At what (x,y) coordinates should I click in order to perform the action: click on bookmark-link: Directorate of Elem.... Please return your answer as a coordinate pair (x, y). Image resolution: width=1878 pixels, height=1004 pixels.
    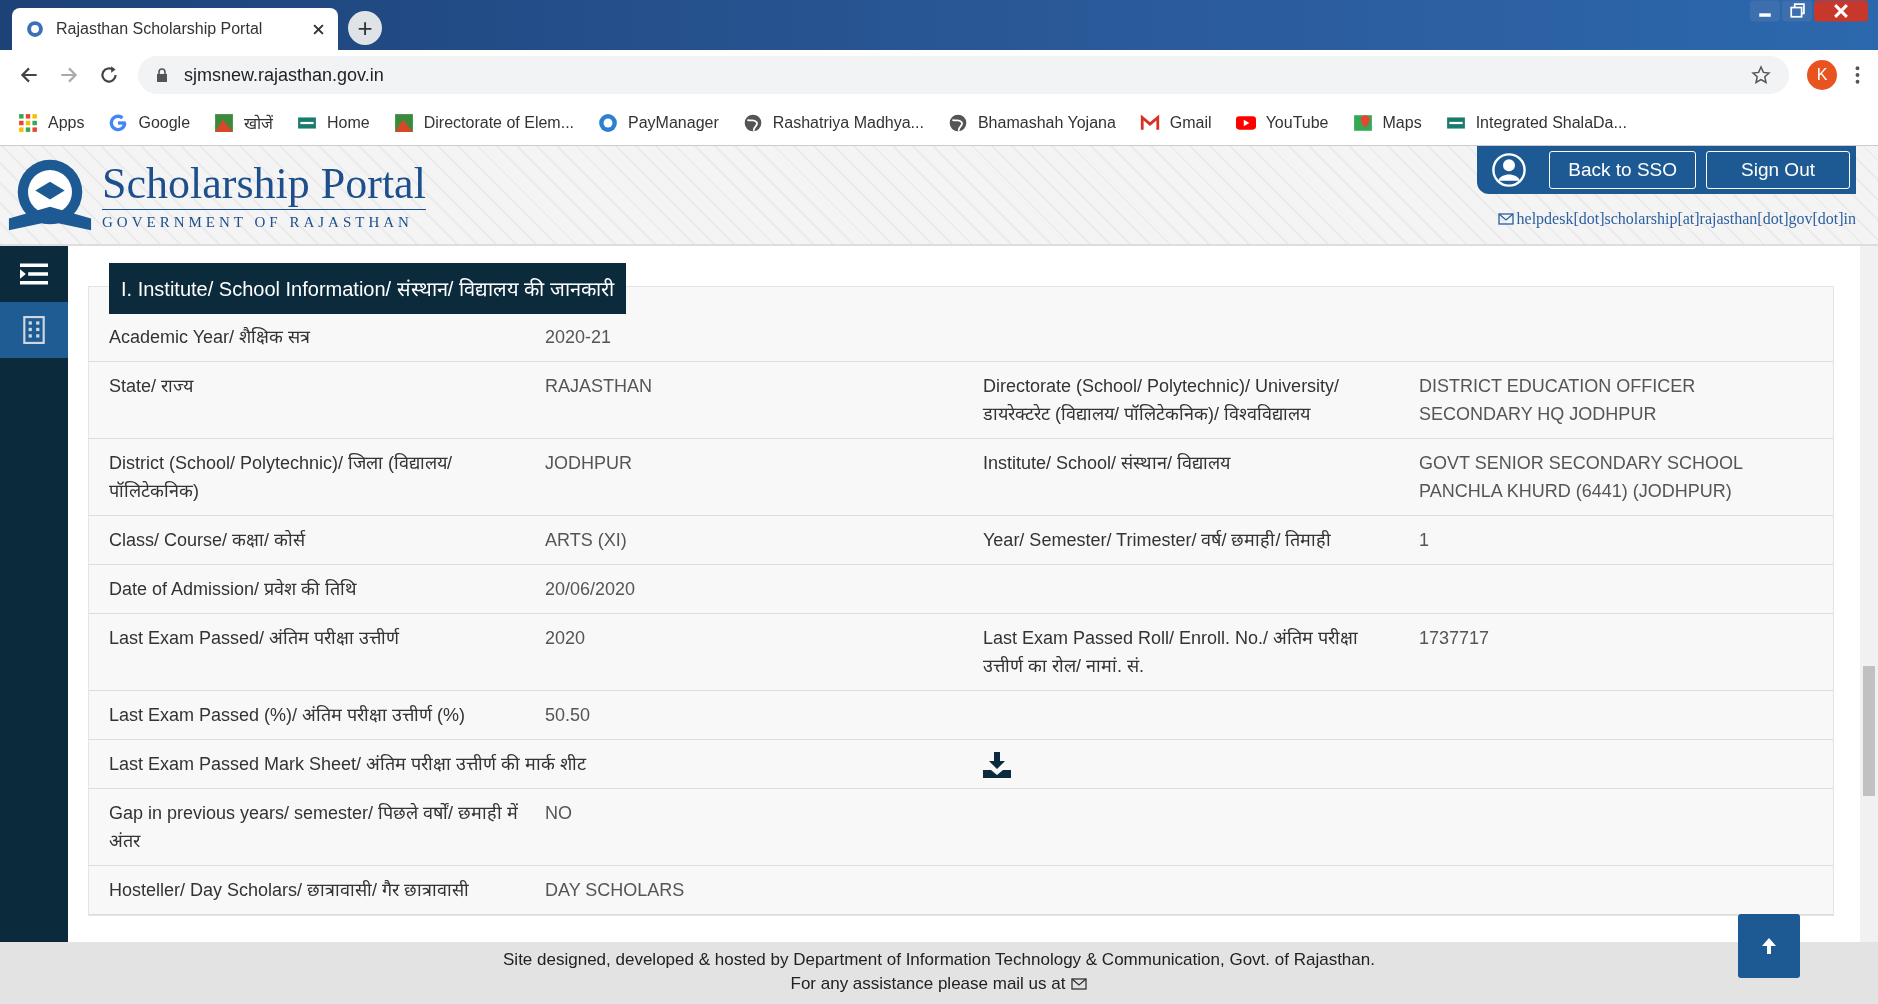
    Looking at the image, I should click on (499, 122).